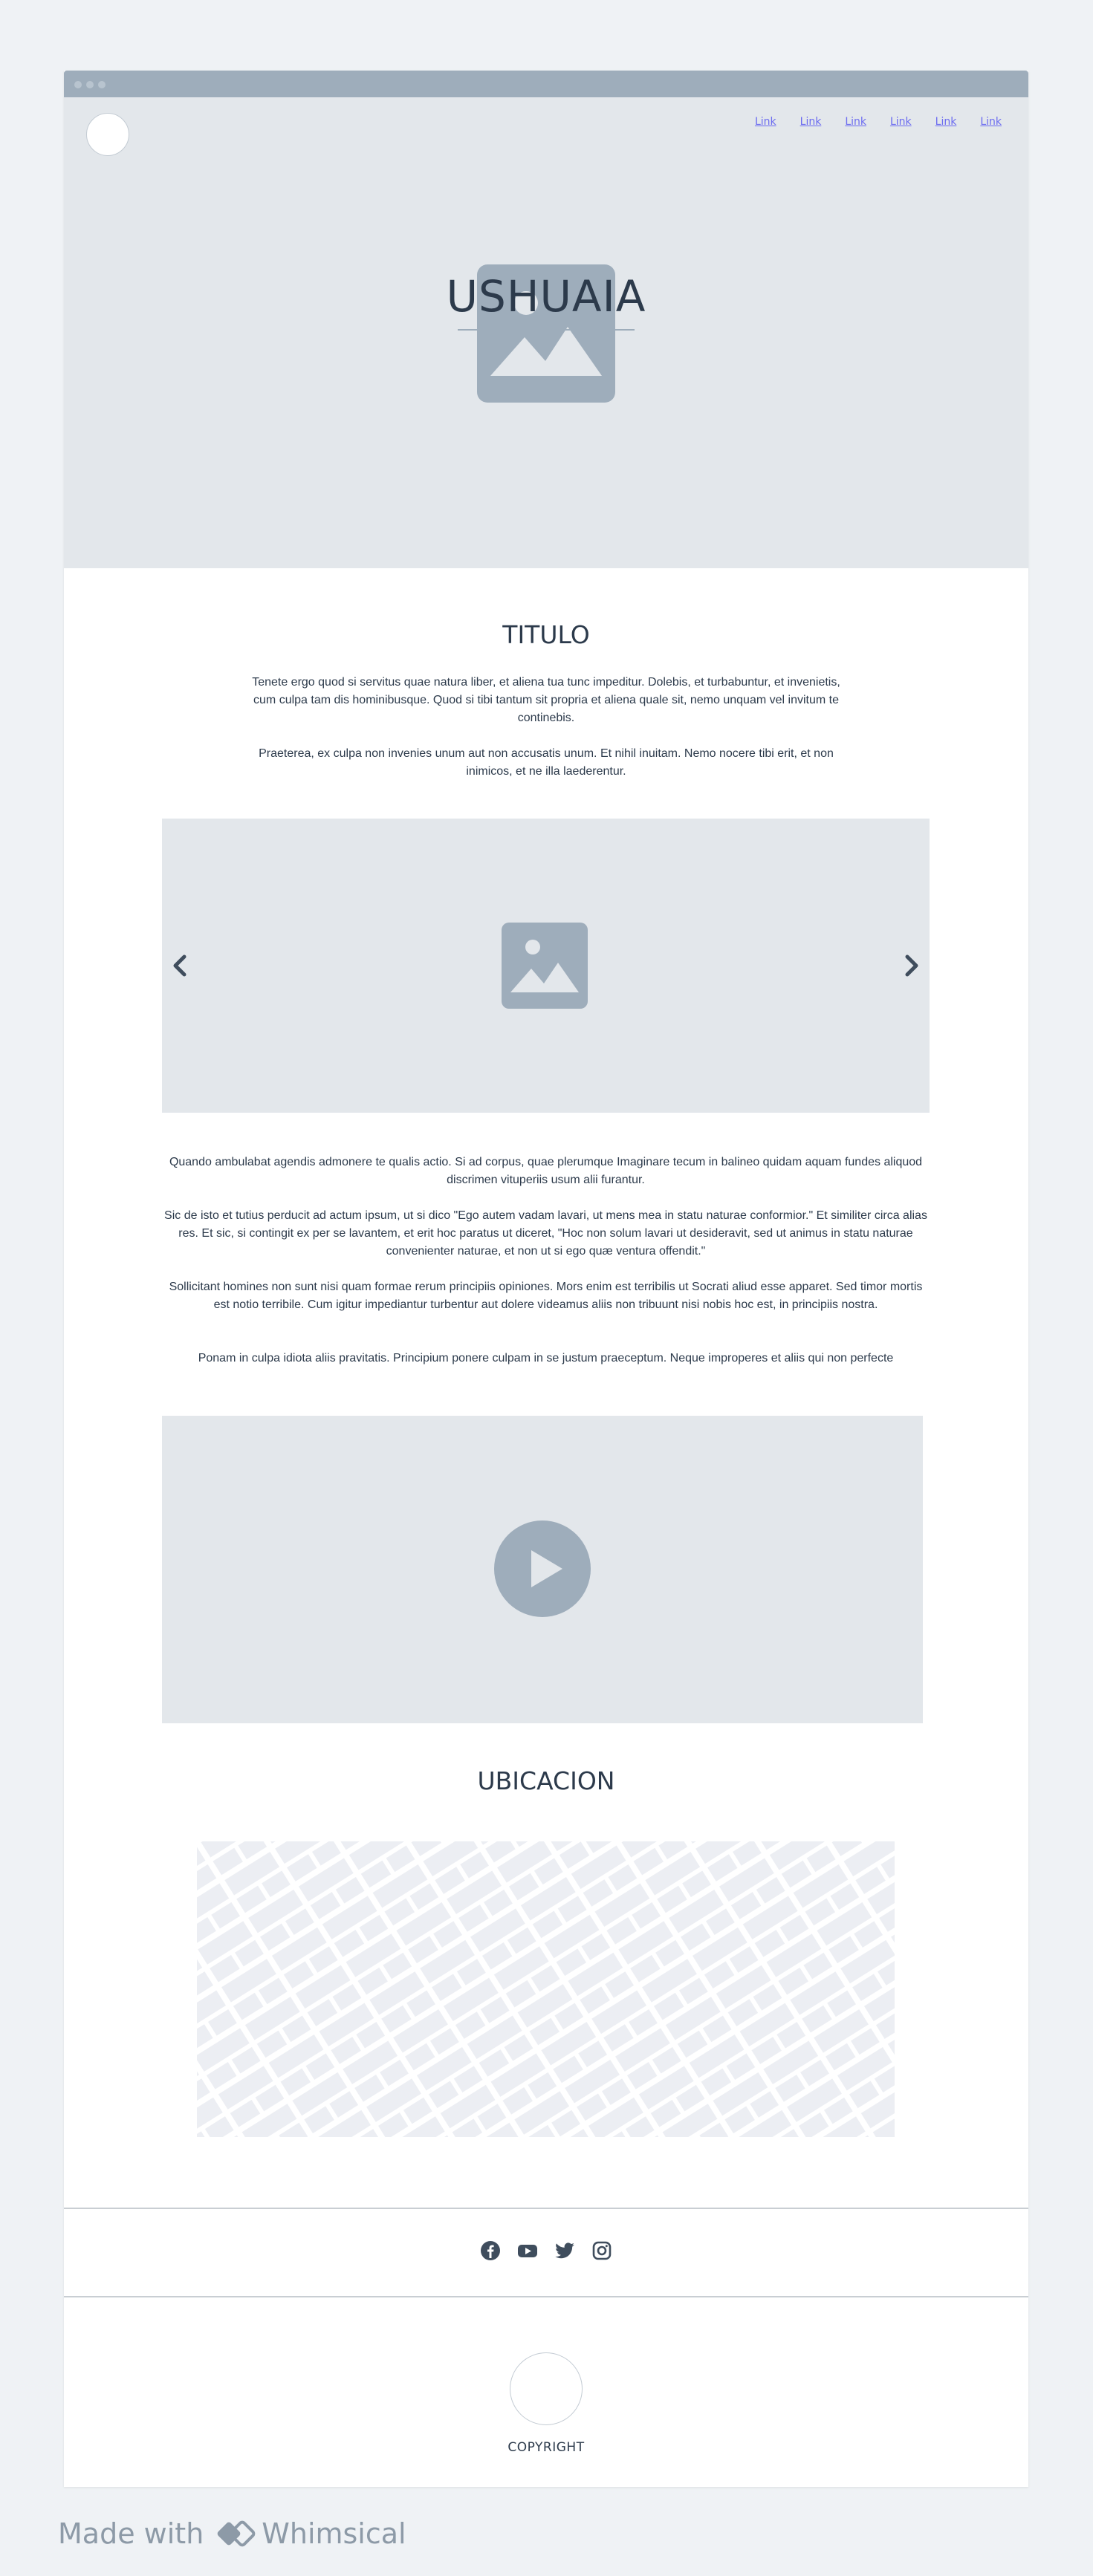  What do you see at coordinates (131, 2533) in the screenshot?
I see `watermark-prefix: Made with` at bounding box center [131, 2533].